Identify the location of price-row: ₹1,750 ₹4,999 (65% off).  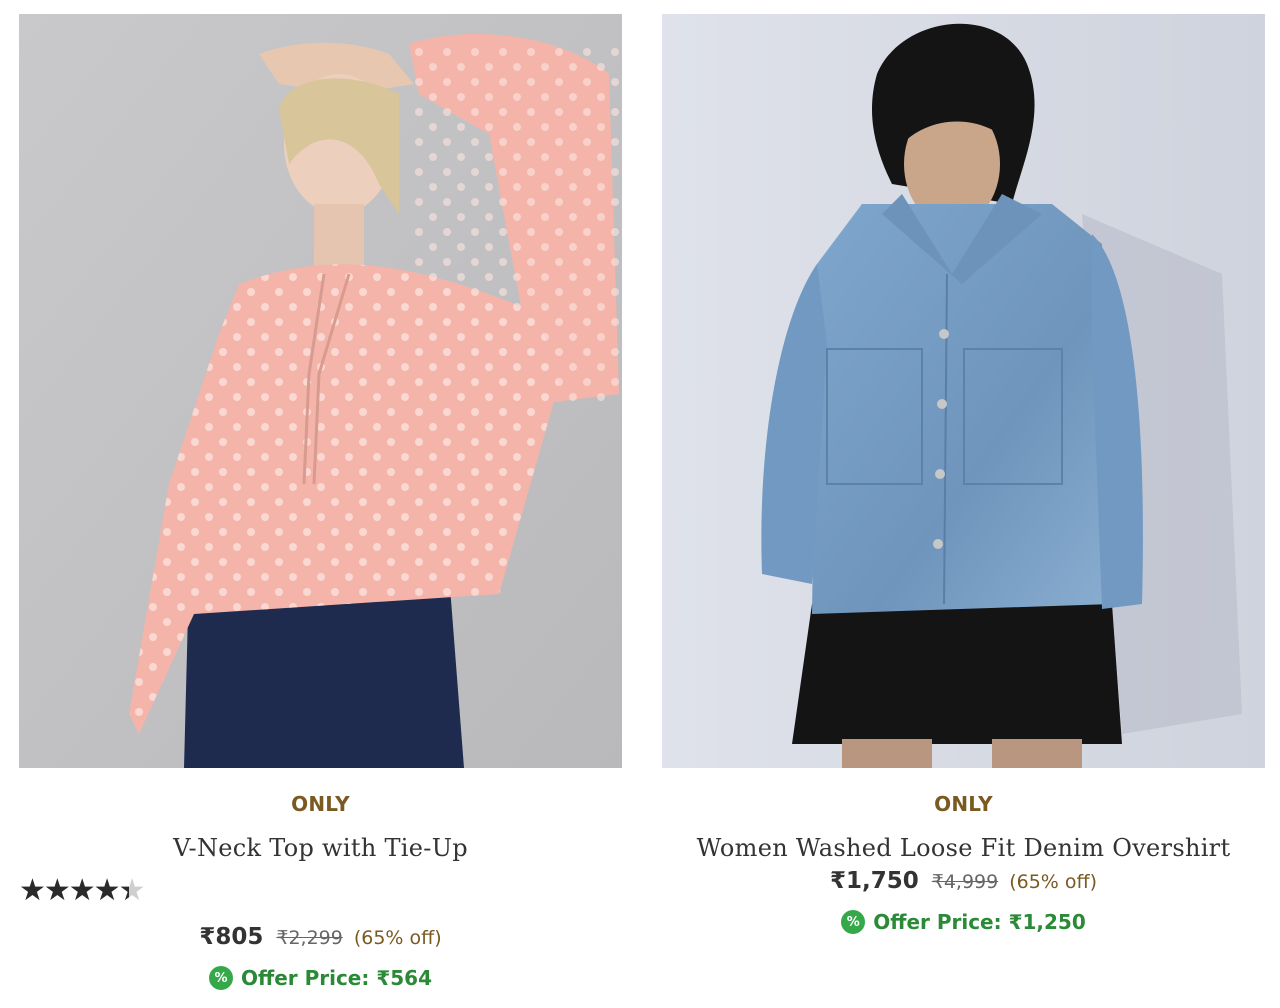
(963, 881).